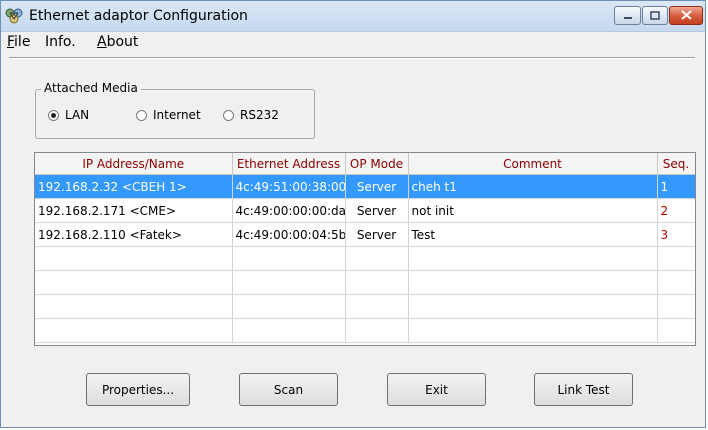 This screenshot has width=708, height=430. What do you see at coordinates (353, 42) in the screenshot?
I see `menu-bar: File Info. About` at bounding box center [353, 42].